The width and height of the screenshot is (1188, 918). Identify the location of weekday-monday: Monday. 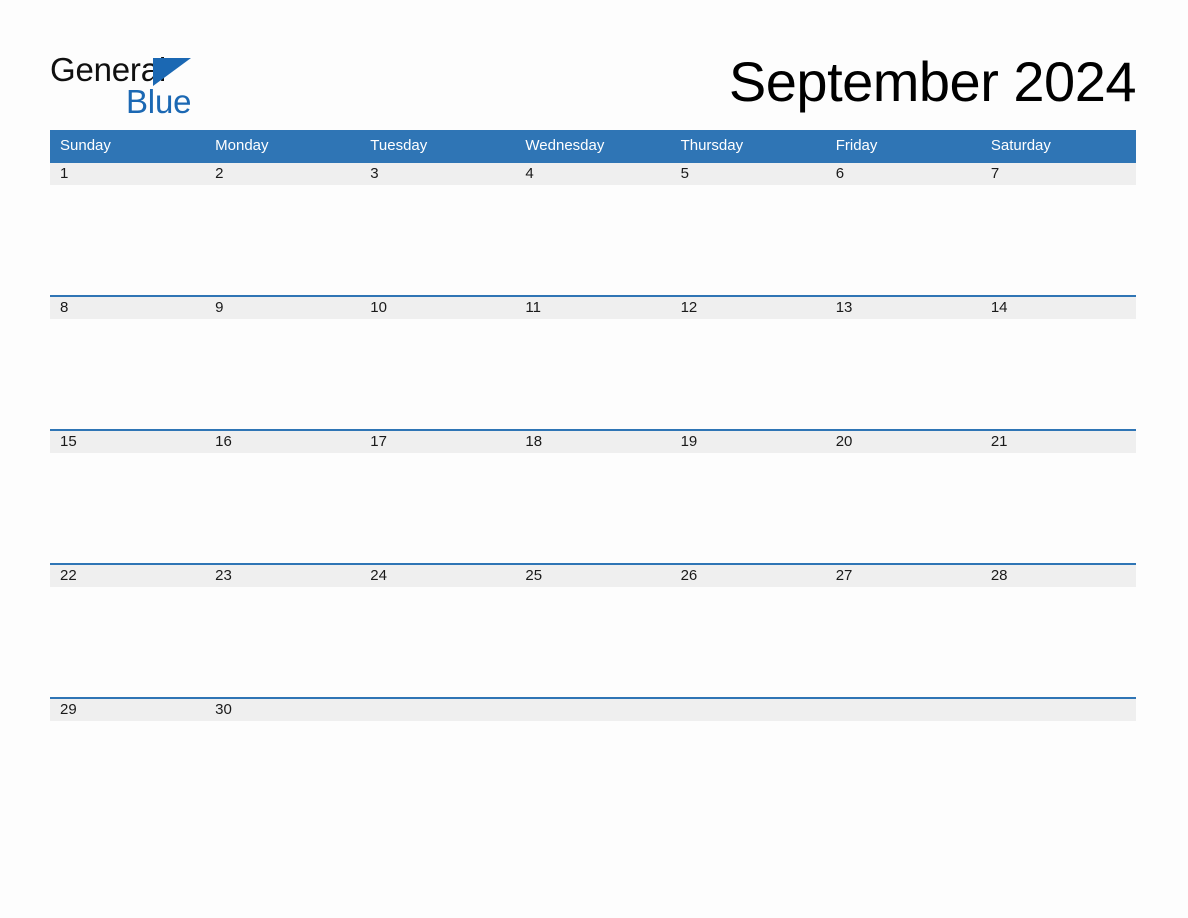
(242, 145).